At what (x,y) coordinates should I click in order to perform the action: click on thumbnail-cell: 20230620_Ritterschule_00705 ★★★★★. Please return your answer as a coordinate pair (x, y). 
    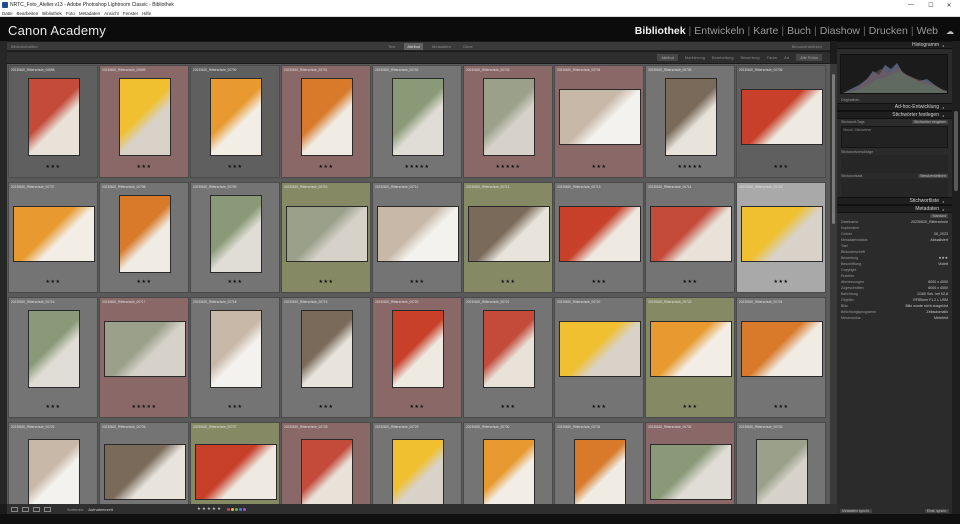
    Looking at the image, I should click on (690, 121).